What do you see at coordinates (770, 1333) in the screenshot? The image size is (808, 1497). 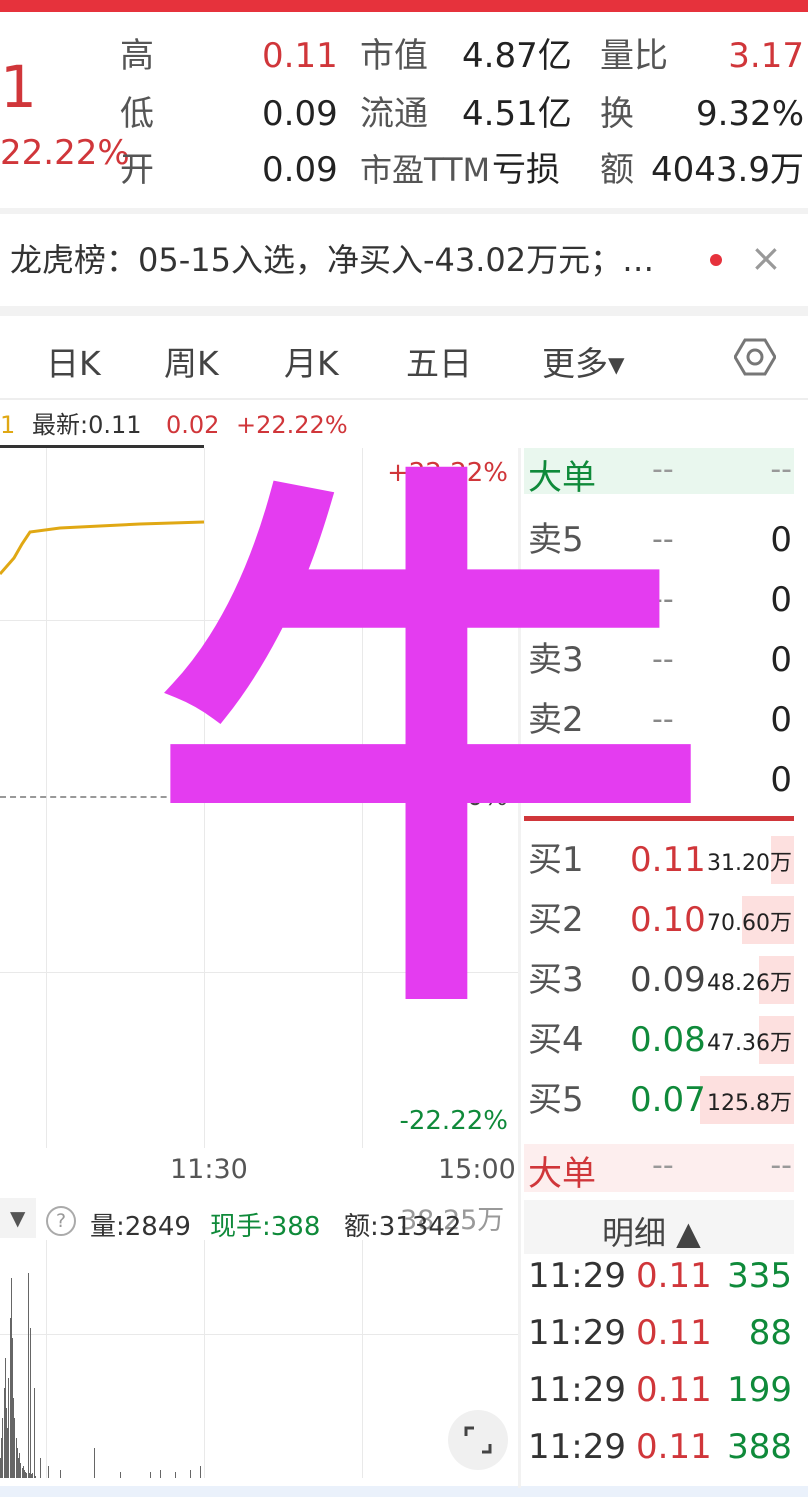 I see `tick-volume: 88` at bounding box center [770, 1333].